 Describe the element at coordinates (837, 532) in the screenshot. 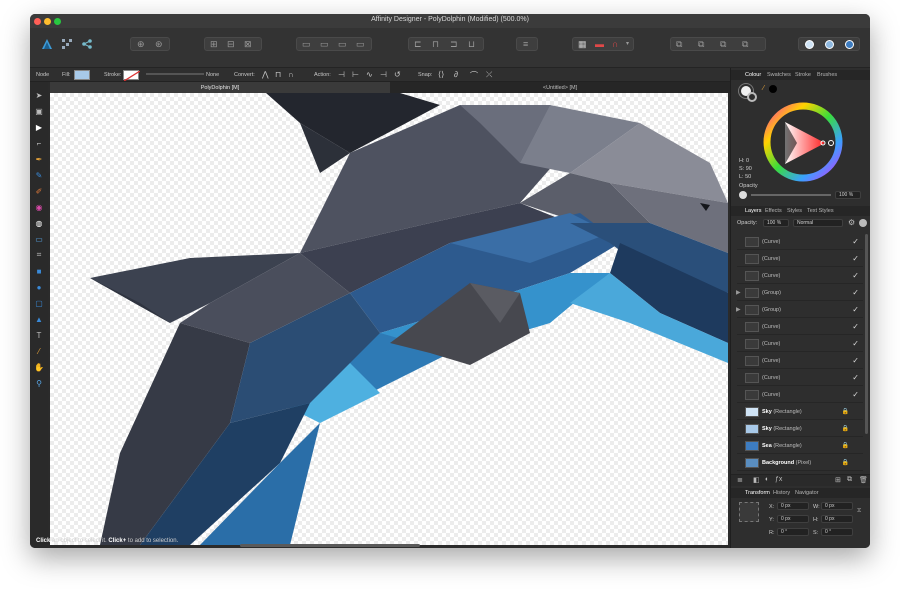

I see `shear-field: 0 °` at that location.